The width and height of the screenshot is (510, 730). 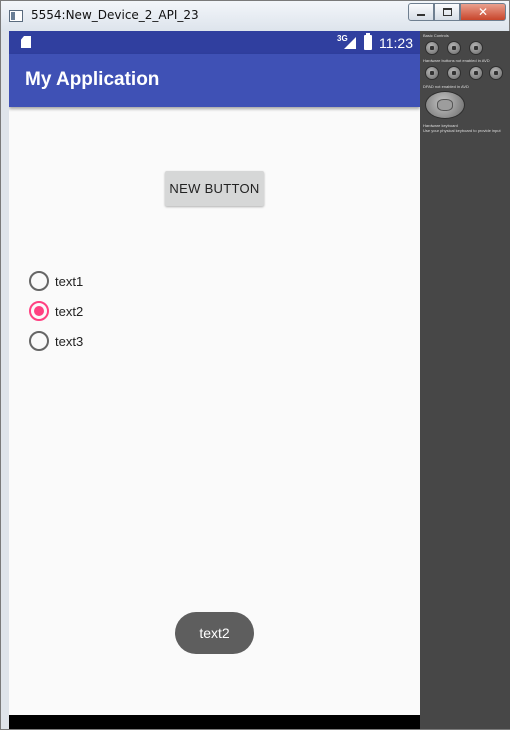 What do you see at coordinates (89, 341) in the screenshot?
I see `radio-option-text3: text3` at bounding box center [89, 341].